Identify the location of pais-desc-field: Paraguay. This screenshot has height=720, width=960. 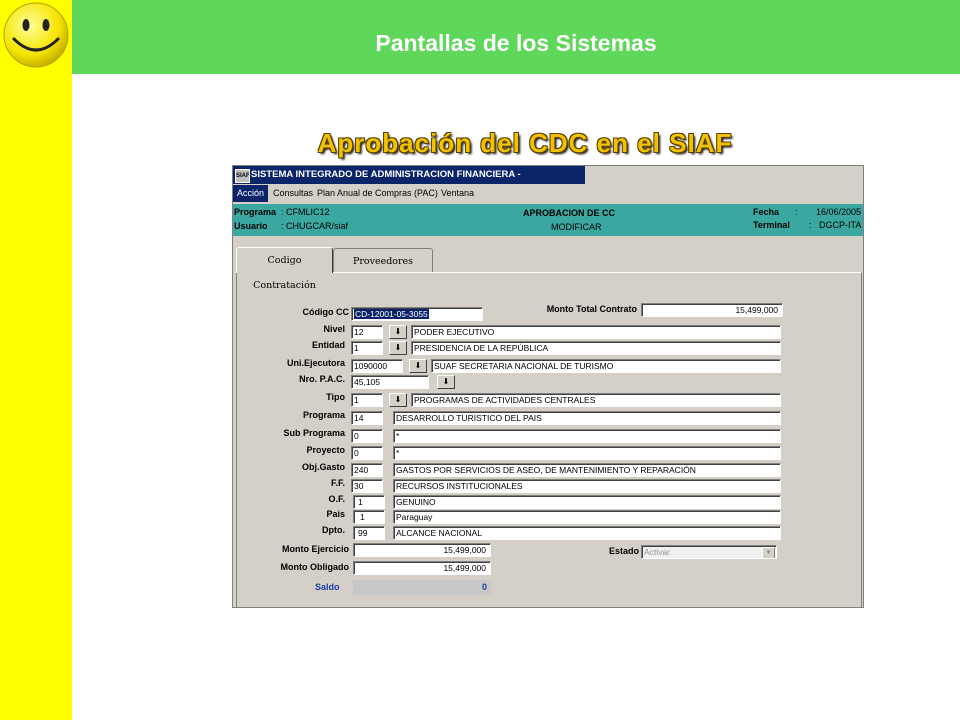
(587, 517).